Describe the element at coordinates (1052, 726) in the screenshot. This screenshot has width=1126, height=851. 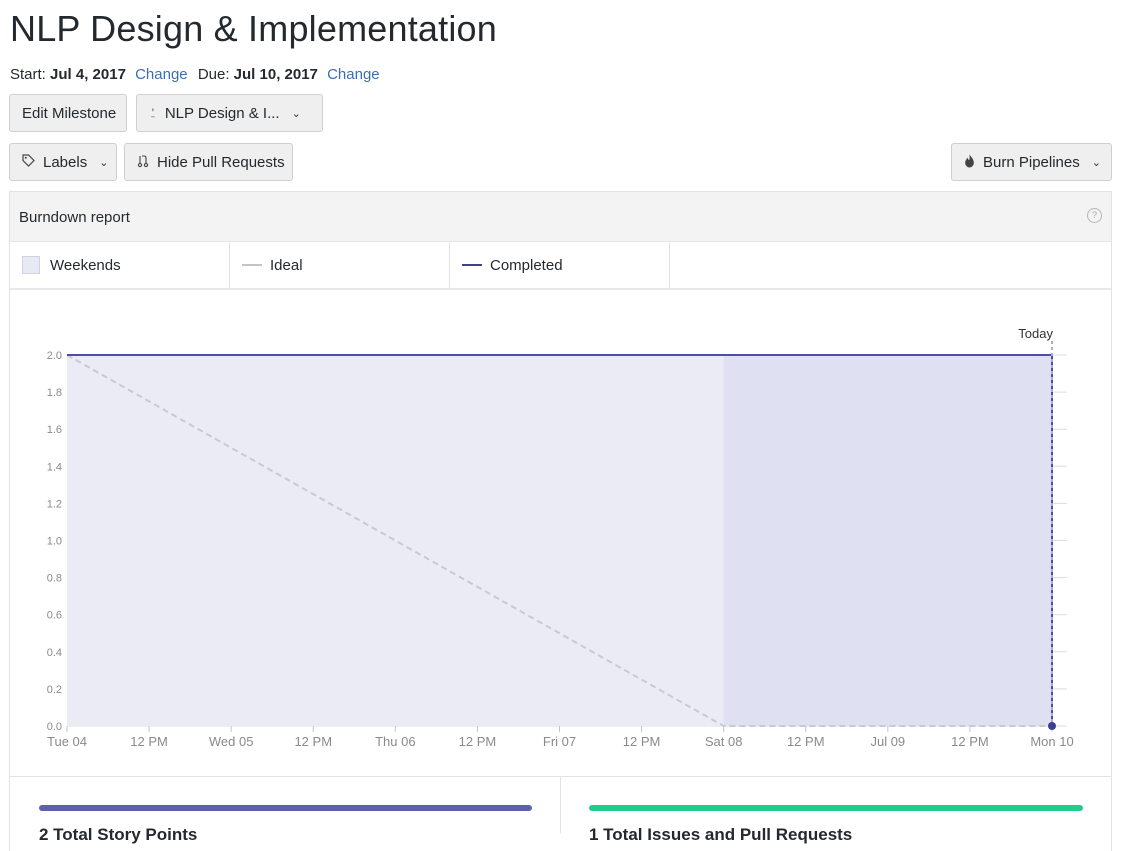
I see `completed-point` at that location.